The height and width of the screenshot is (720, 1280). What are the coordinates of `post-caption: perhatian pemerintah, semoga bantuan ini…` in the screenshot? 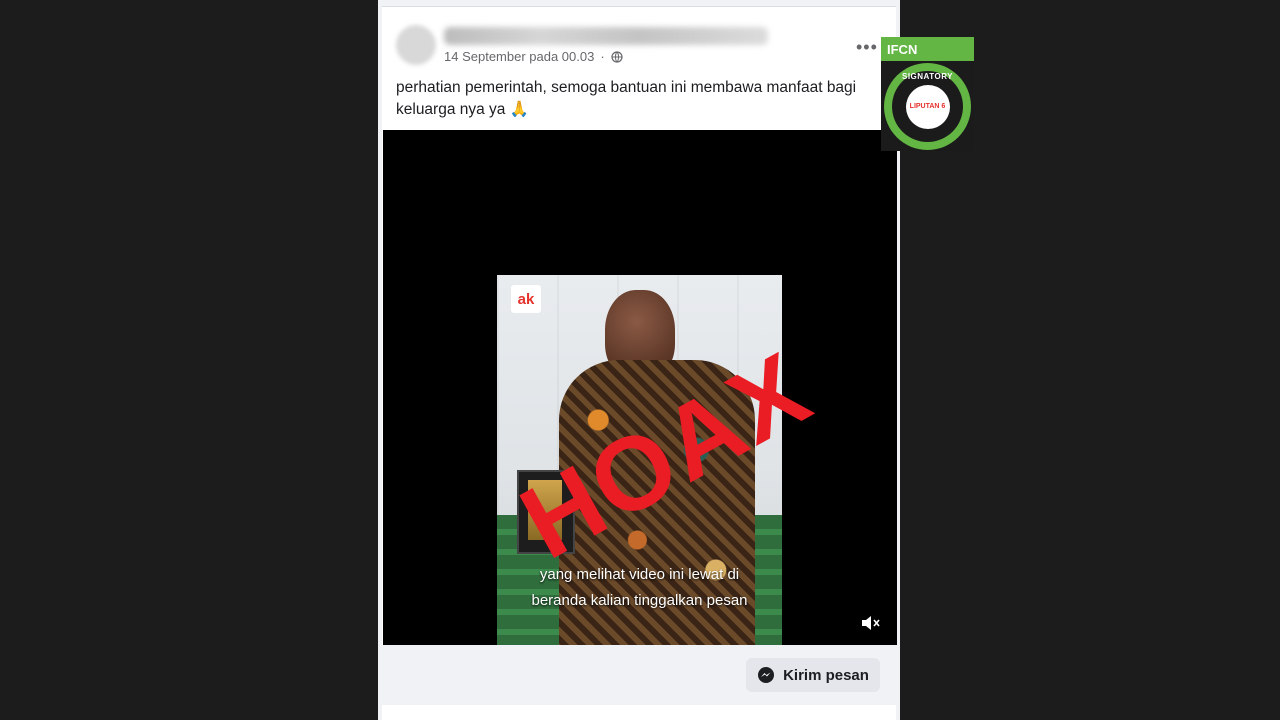 It's located at (626, 98).